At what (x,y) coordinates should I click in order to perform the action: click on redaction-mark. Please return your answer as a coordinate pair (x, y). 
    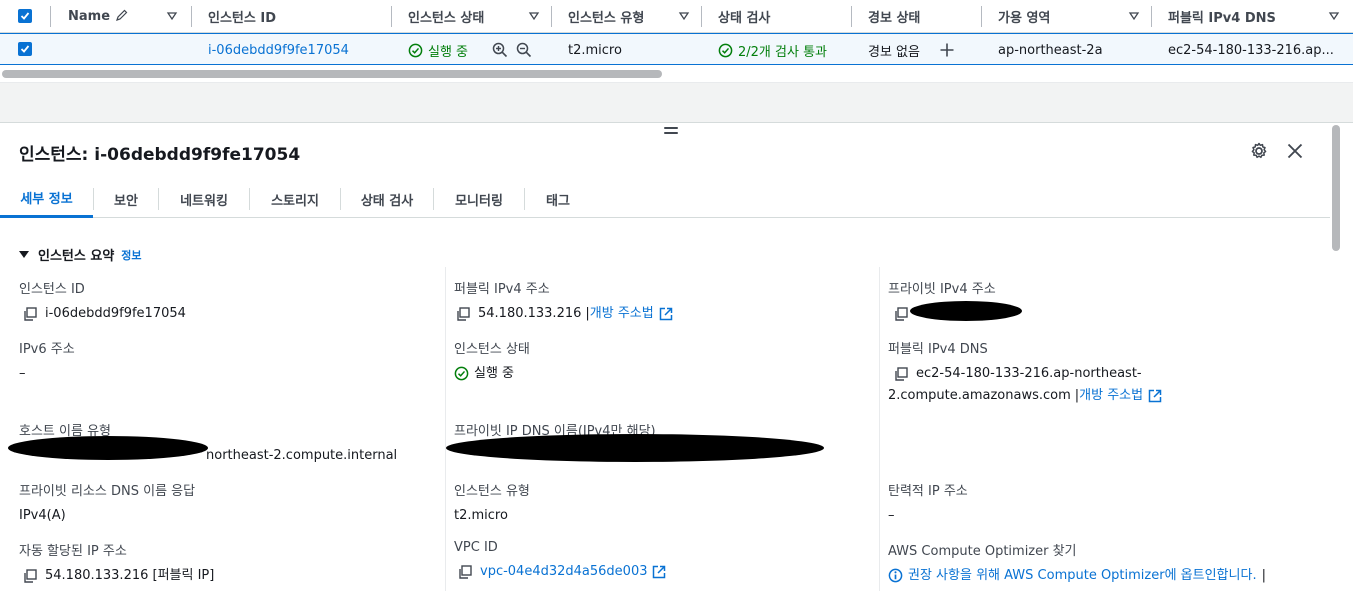
    Looking at the image, I should click on (635, 448).